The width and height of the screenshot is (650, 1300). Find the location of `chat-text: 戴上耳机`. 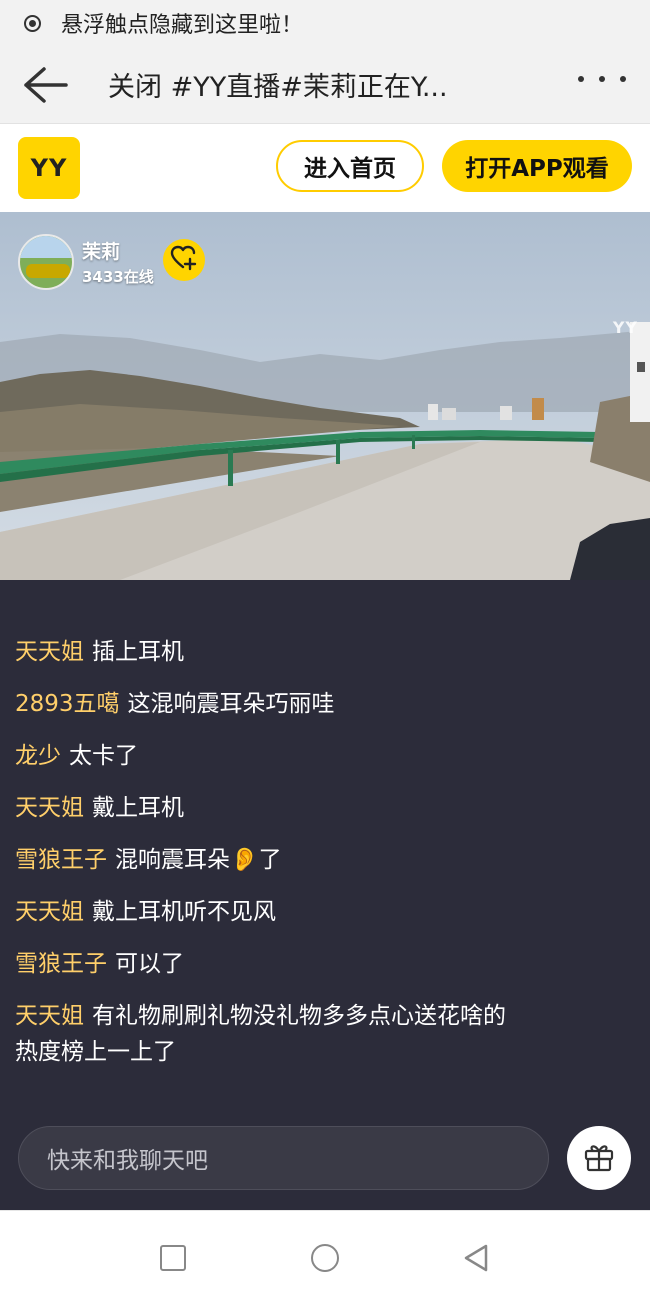

chat-text: 戴上耳机 is located at coordinates (138, 808).